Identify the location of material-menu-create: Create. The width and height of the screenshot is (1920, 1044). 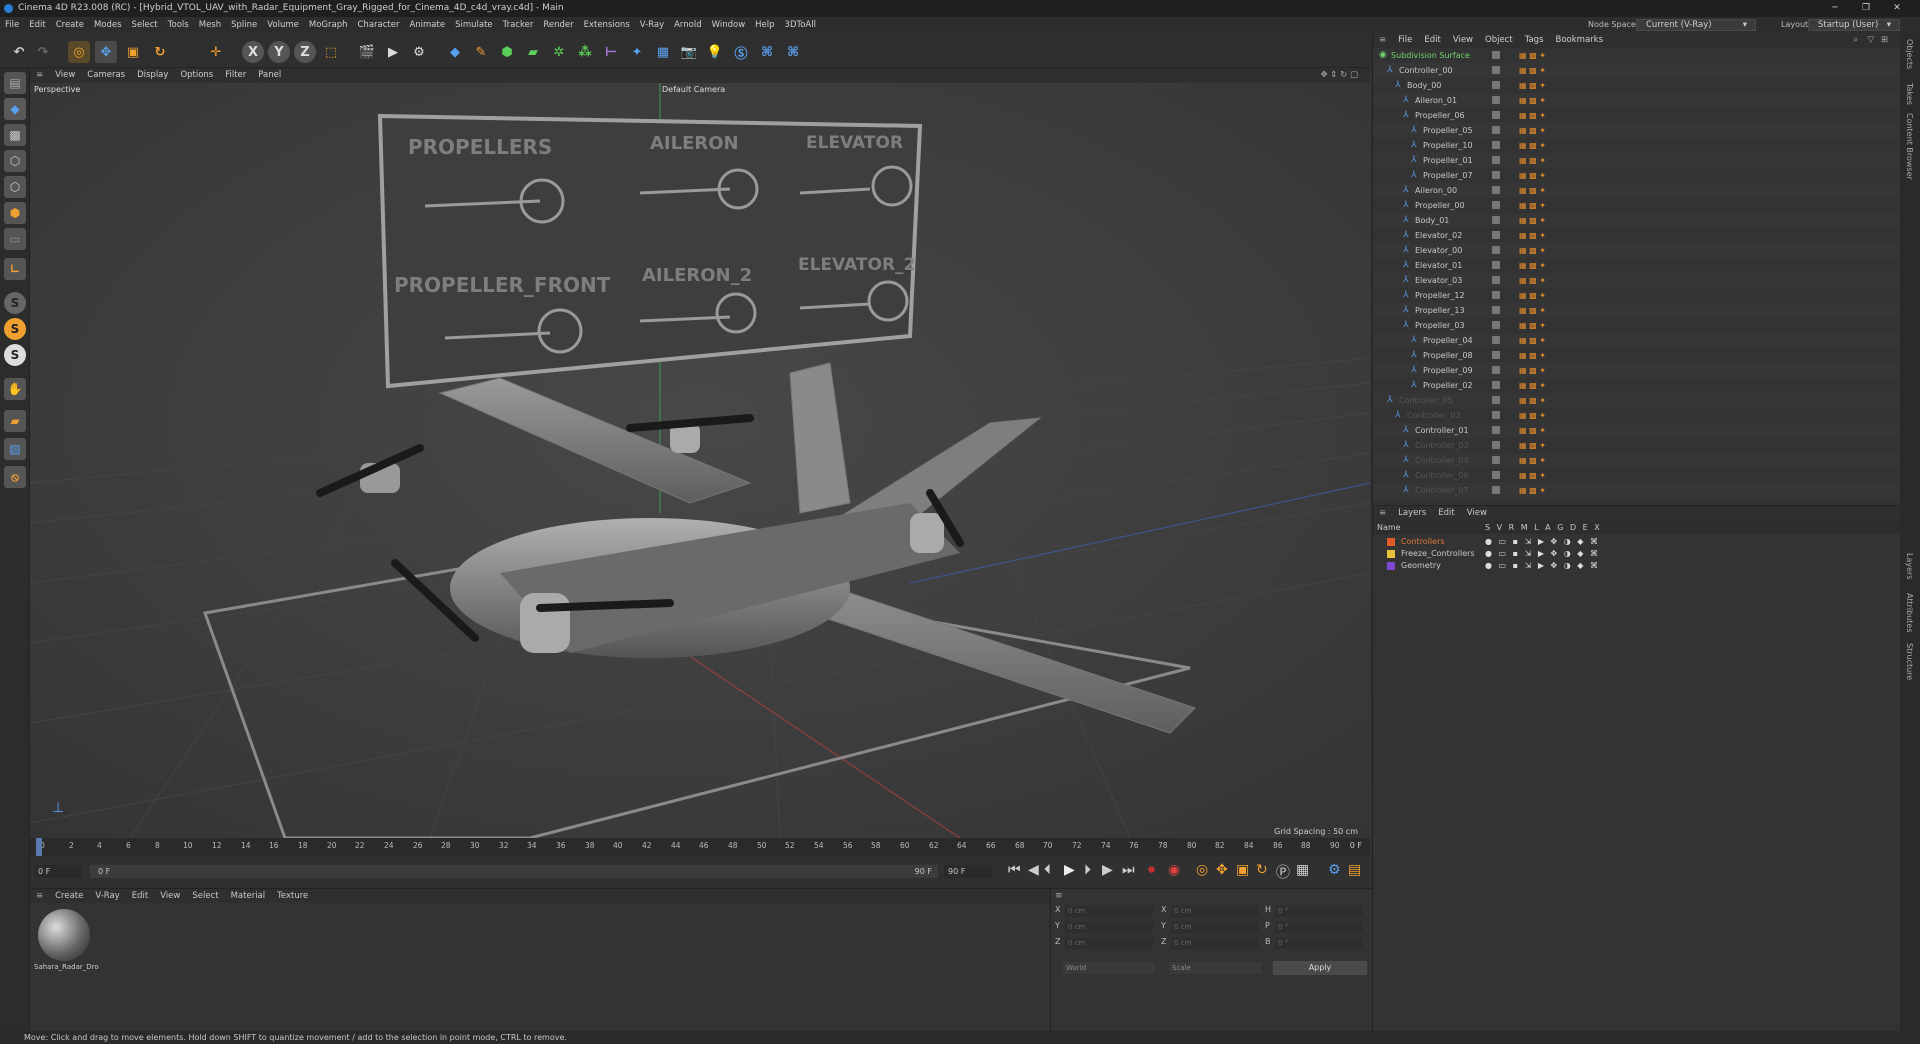
(69, 896).